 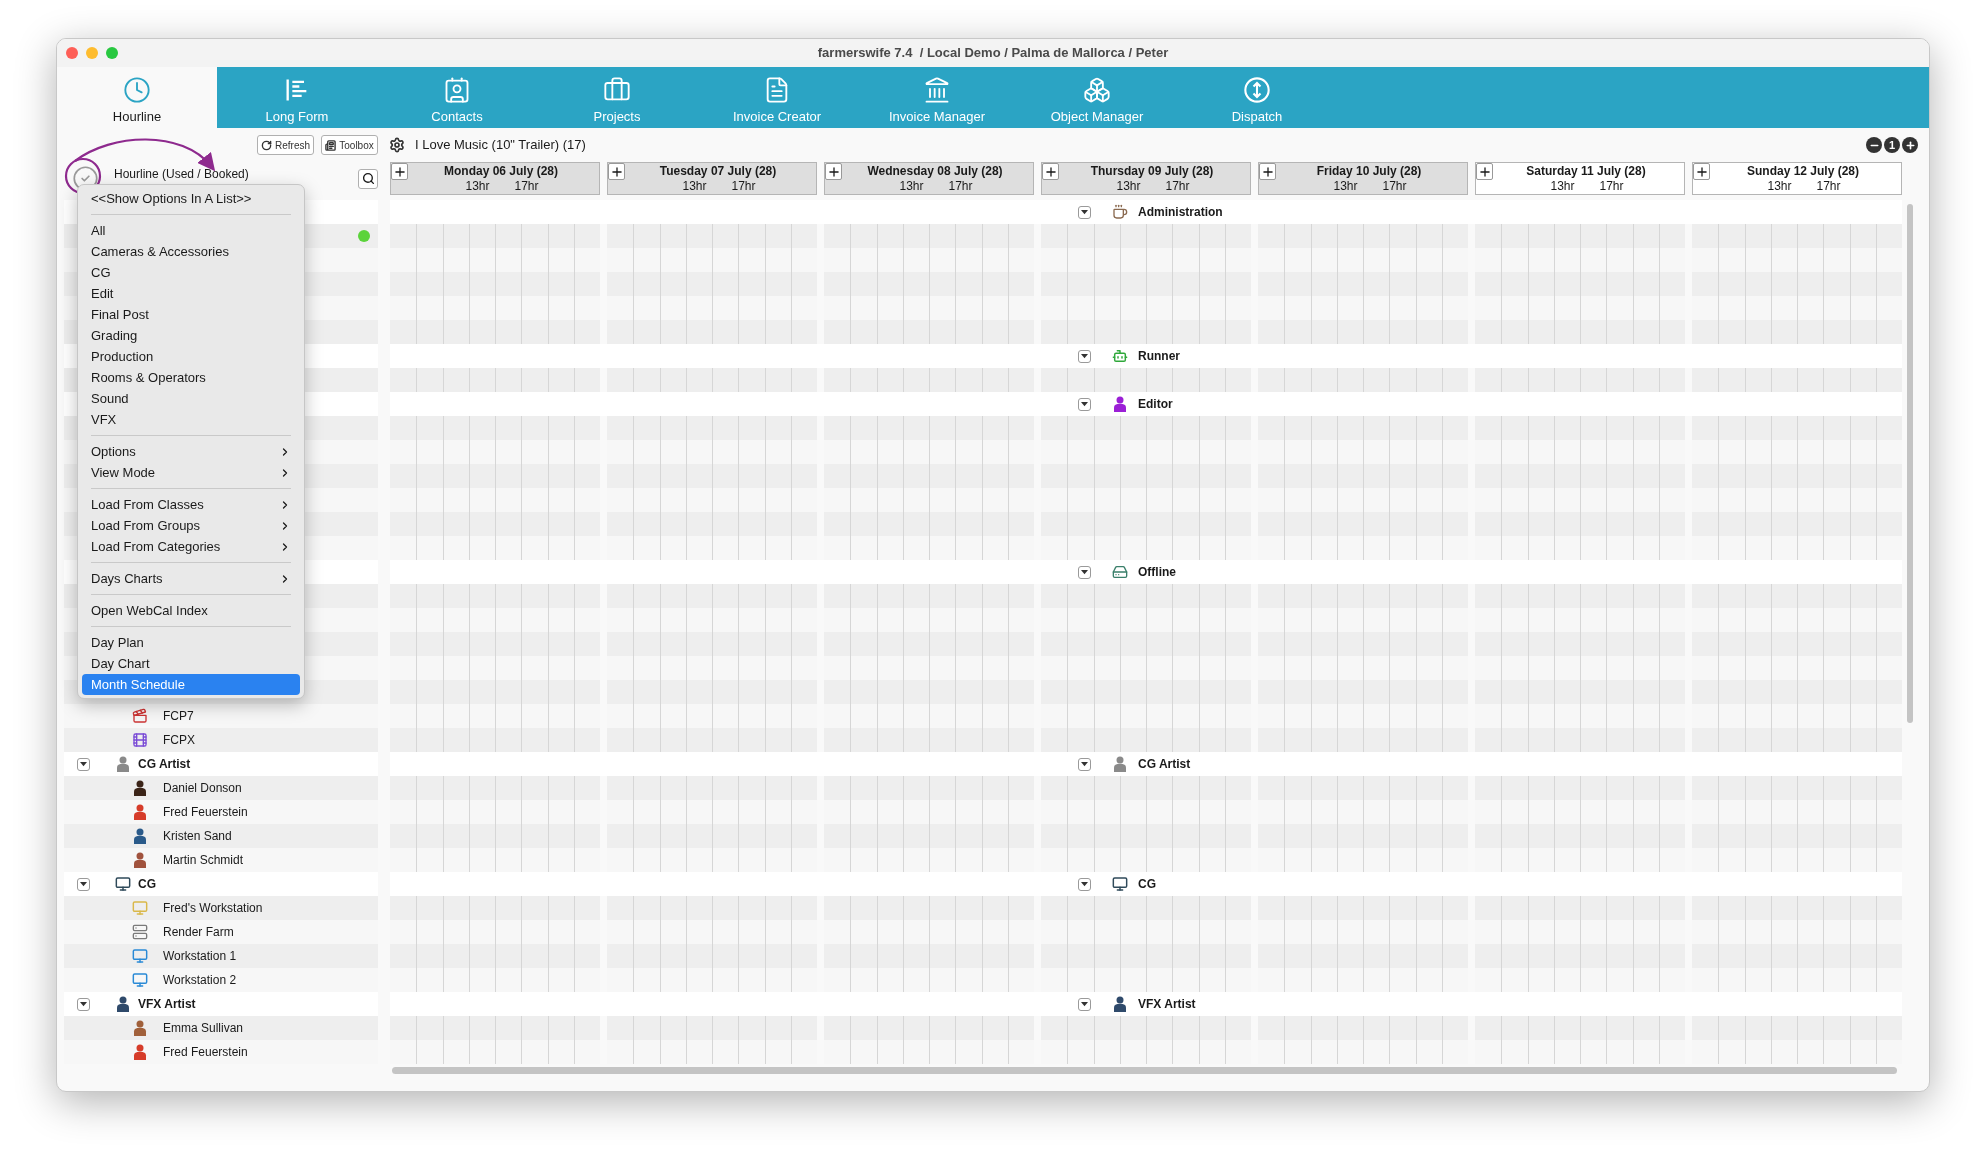 I want to click on zoom-in-button, so click(x=1910, y=145).